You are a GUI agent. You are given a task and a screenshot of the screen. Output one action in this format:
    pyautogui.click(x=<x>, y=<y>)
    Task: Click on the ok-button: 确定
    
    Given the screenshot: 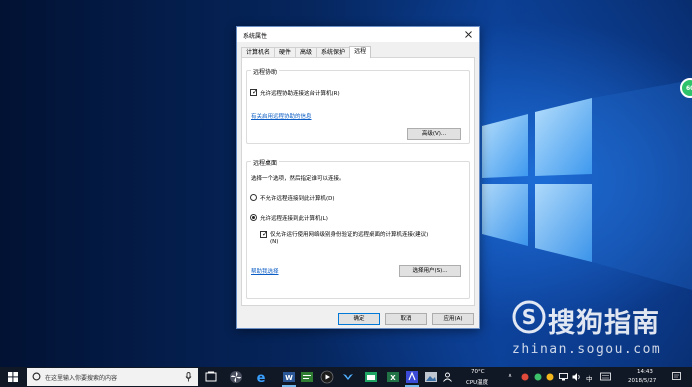 What is the action you would take?
    pyautogui.click(x=359, y=319)
    